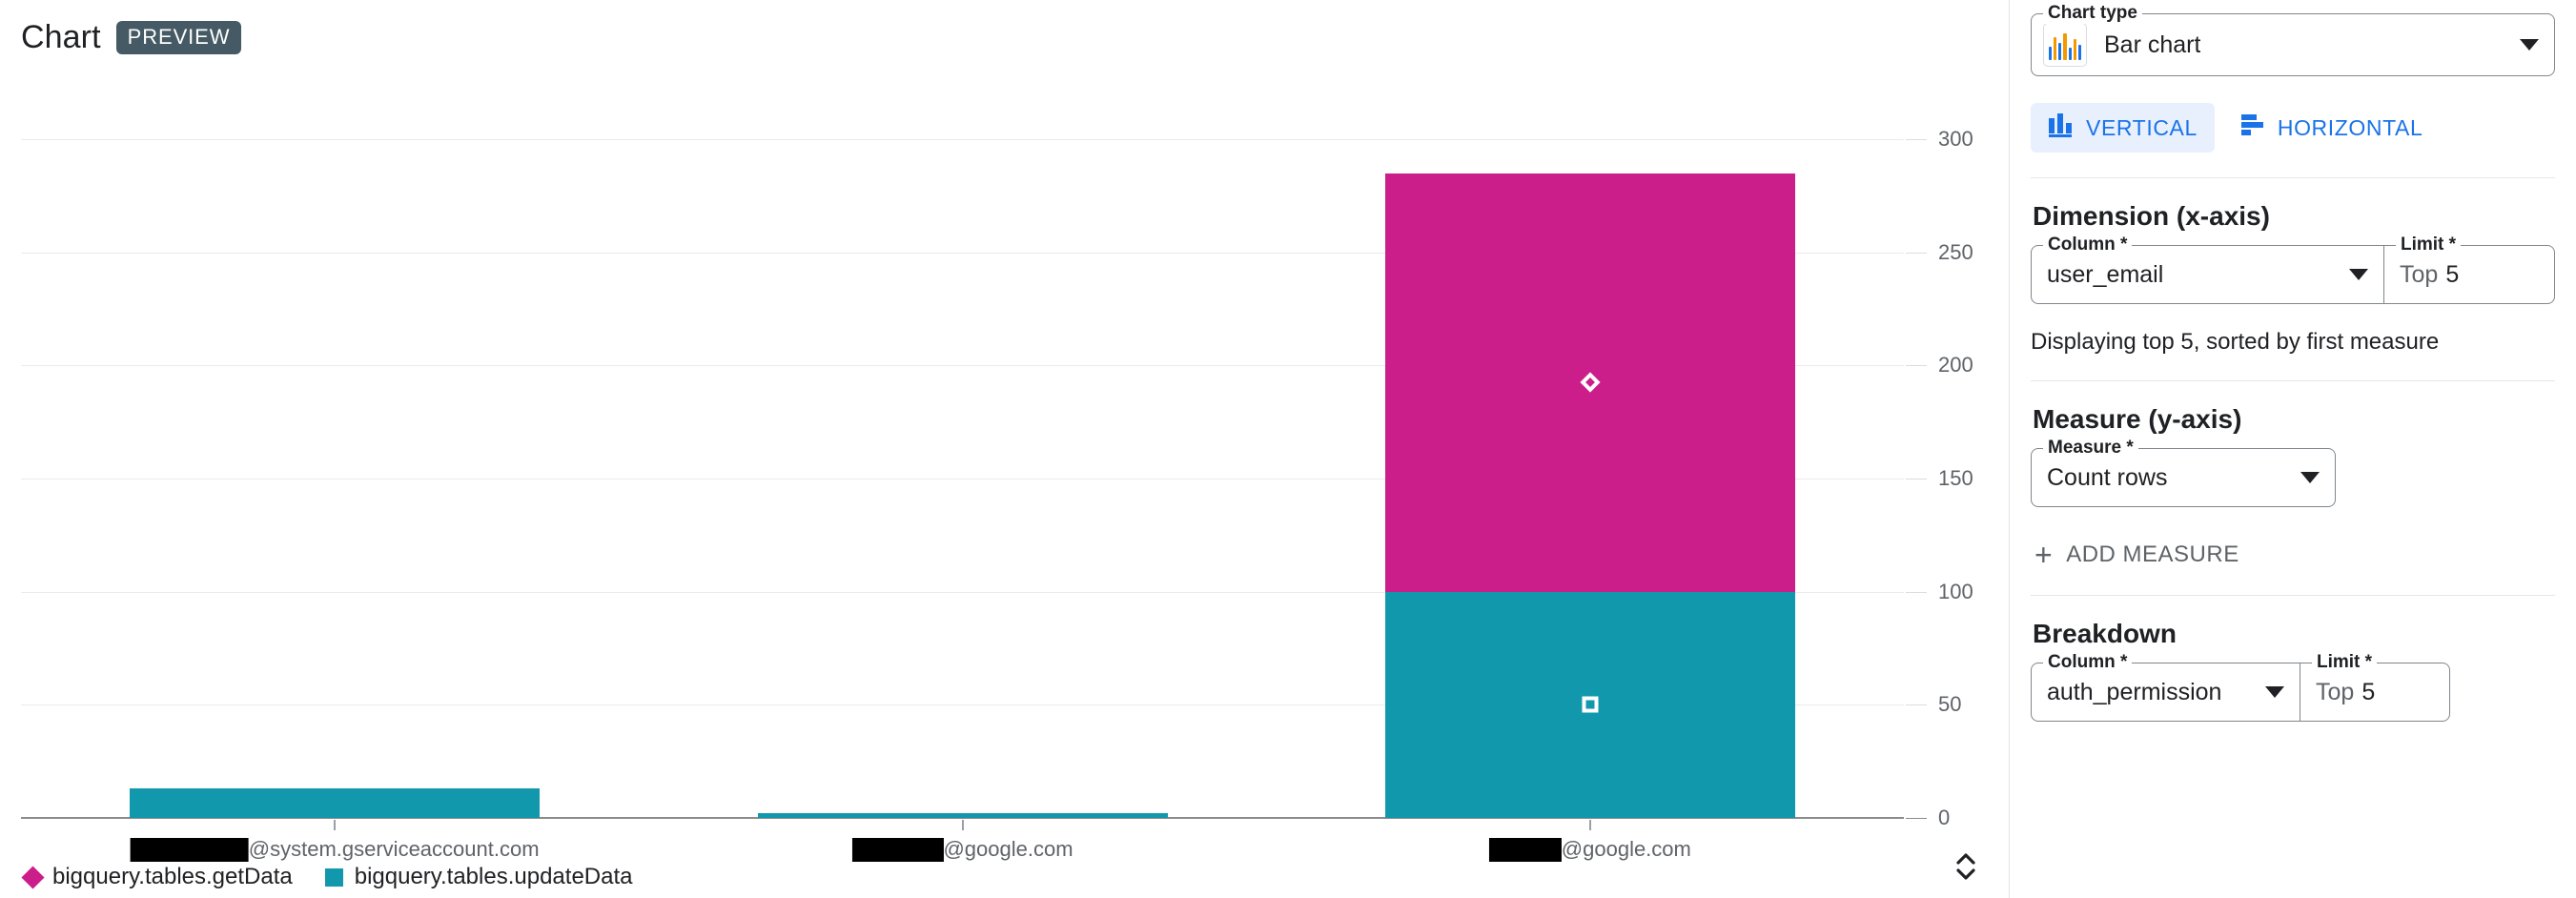 The height and width of the screenshot is (898, 2576). Describe the element at coordinates (1950, 704) in the screenshot. I see `y-axis-tick-label: 50` at that location.